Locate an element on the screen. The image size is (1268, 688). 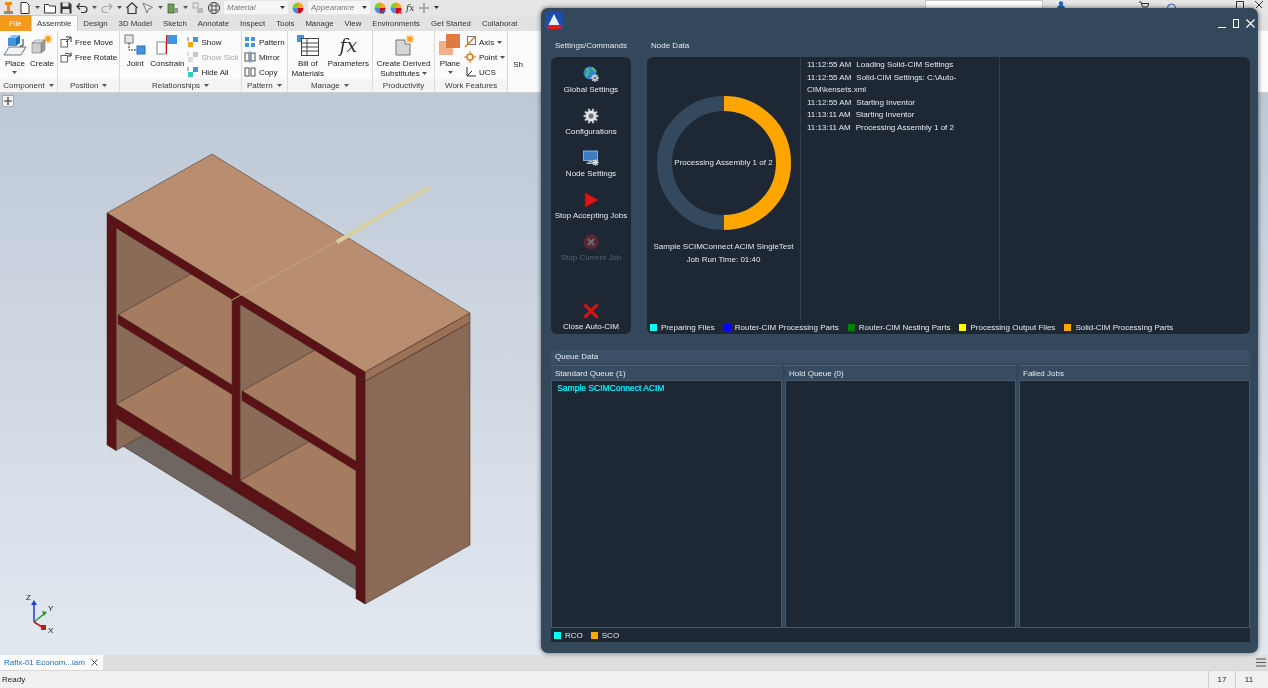
minimize-icon is located at coordinates (1222, 27).